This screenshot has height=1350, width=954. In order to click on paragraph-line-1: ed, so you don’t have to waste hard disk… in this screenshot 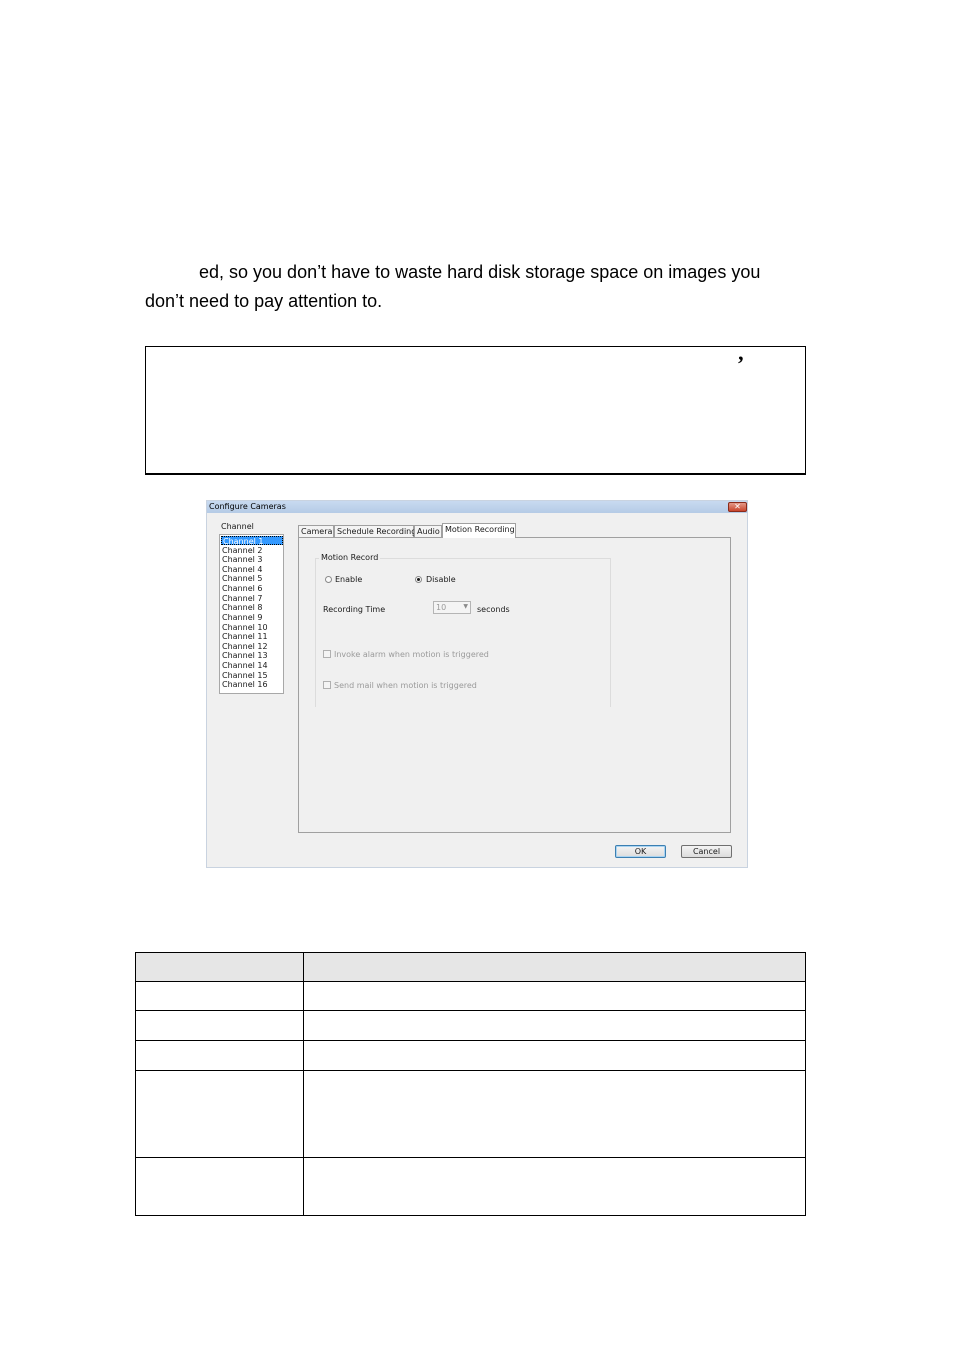, I will do `click(480, 272)`.